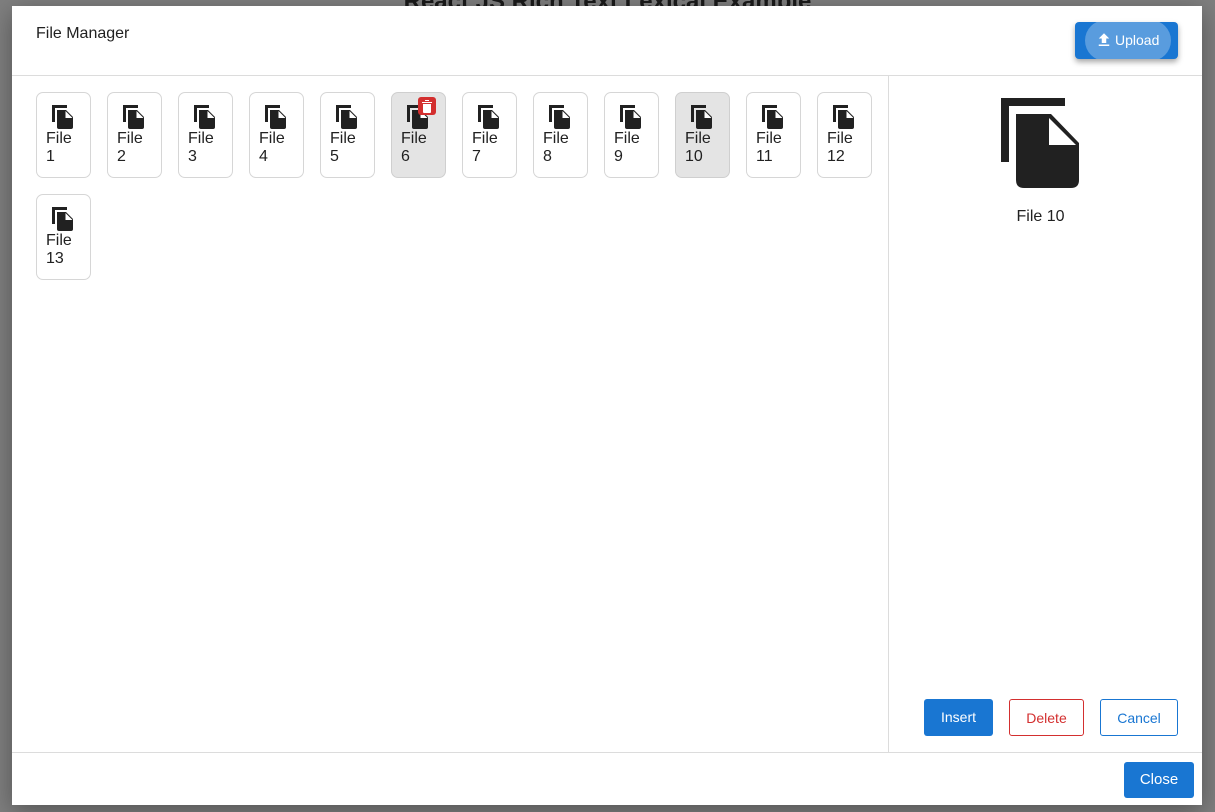 This screenshot has height=812, width=1215. What do you see at coordinates (698, 147) in the screenshot?
I see `file-tile-label: File 10` at bounding box center [698, 147].